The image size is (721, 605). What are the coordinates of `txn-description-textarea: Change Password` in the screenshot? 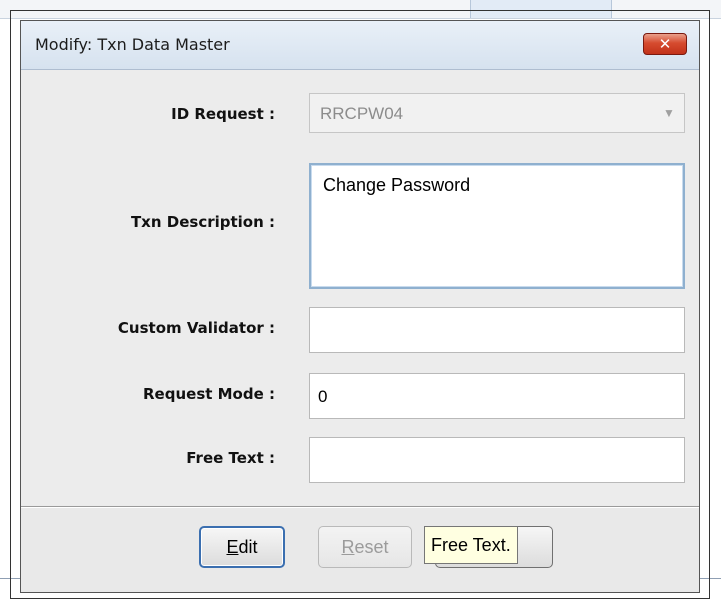 It's located at (497, 226).